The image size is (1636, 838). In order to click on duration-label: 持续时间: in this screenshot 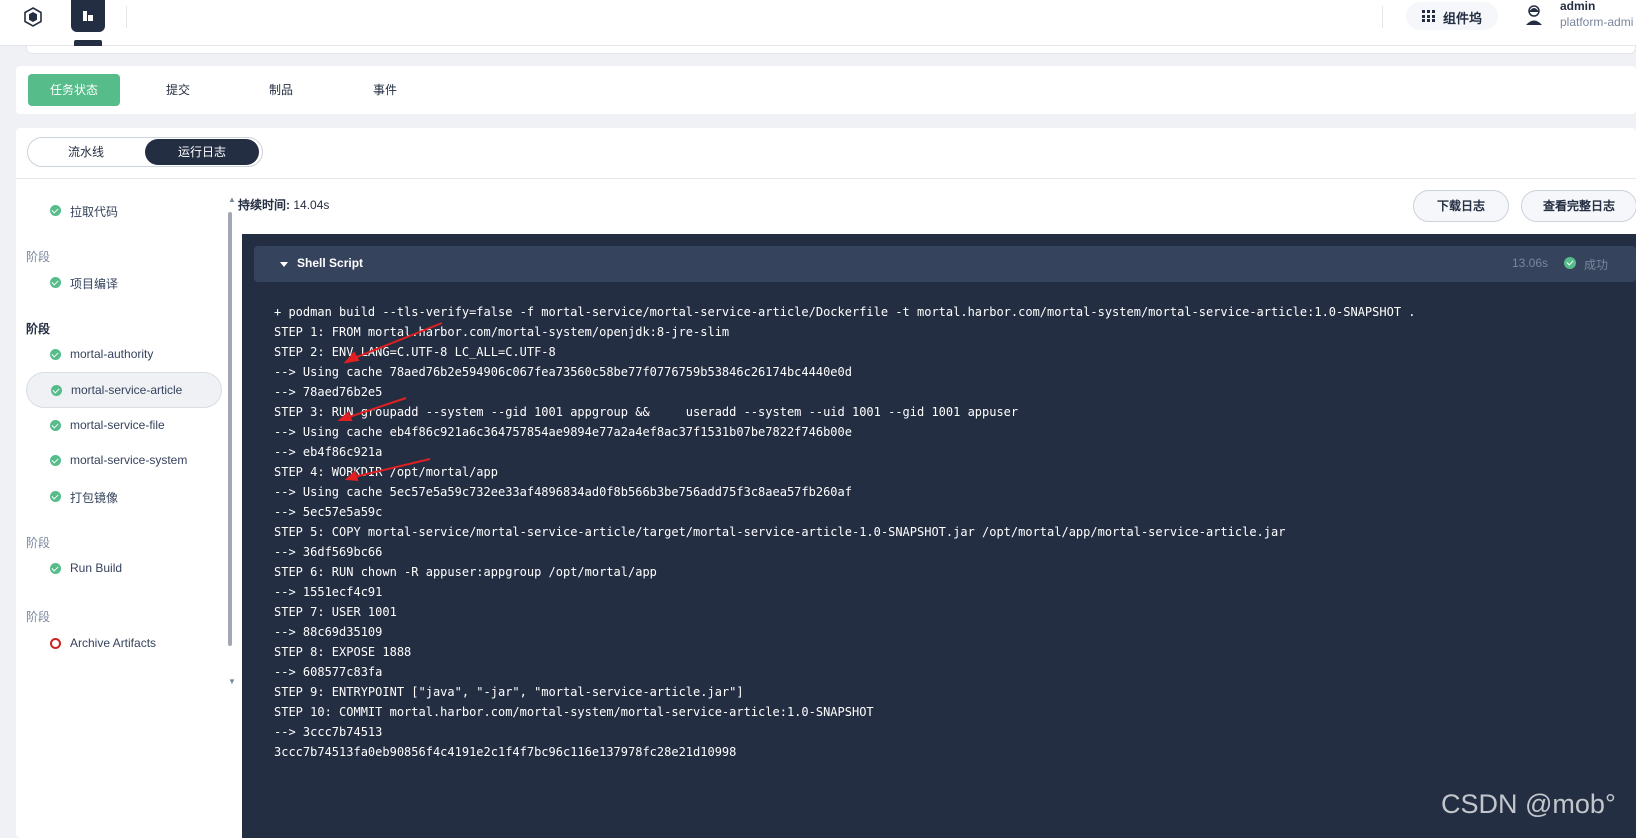, I will do `click(264, 205)`.